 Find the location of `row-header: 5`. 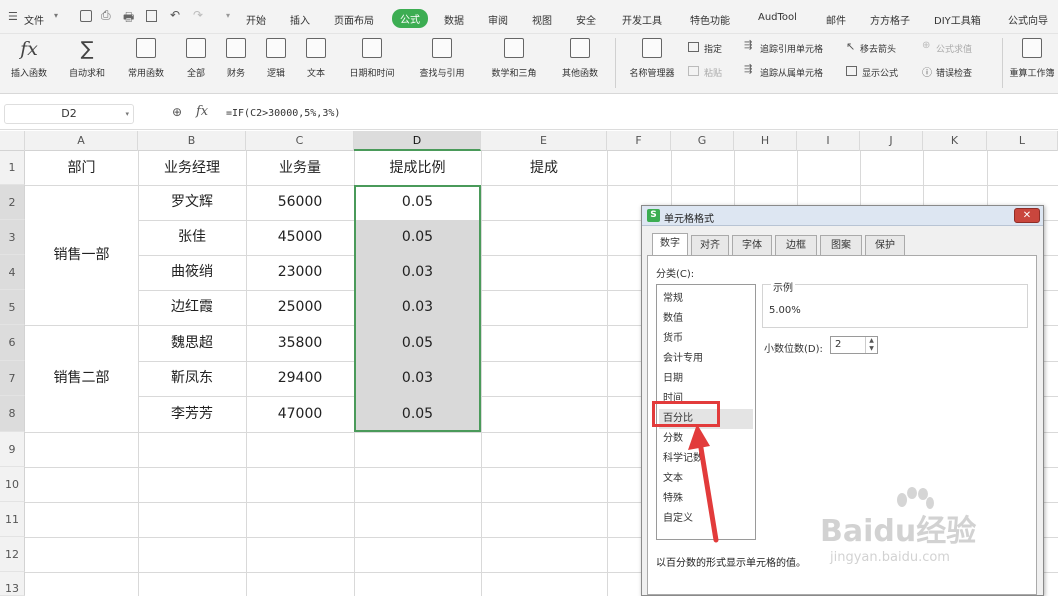

row-header: 5 is located at coordinates (12, 307).